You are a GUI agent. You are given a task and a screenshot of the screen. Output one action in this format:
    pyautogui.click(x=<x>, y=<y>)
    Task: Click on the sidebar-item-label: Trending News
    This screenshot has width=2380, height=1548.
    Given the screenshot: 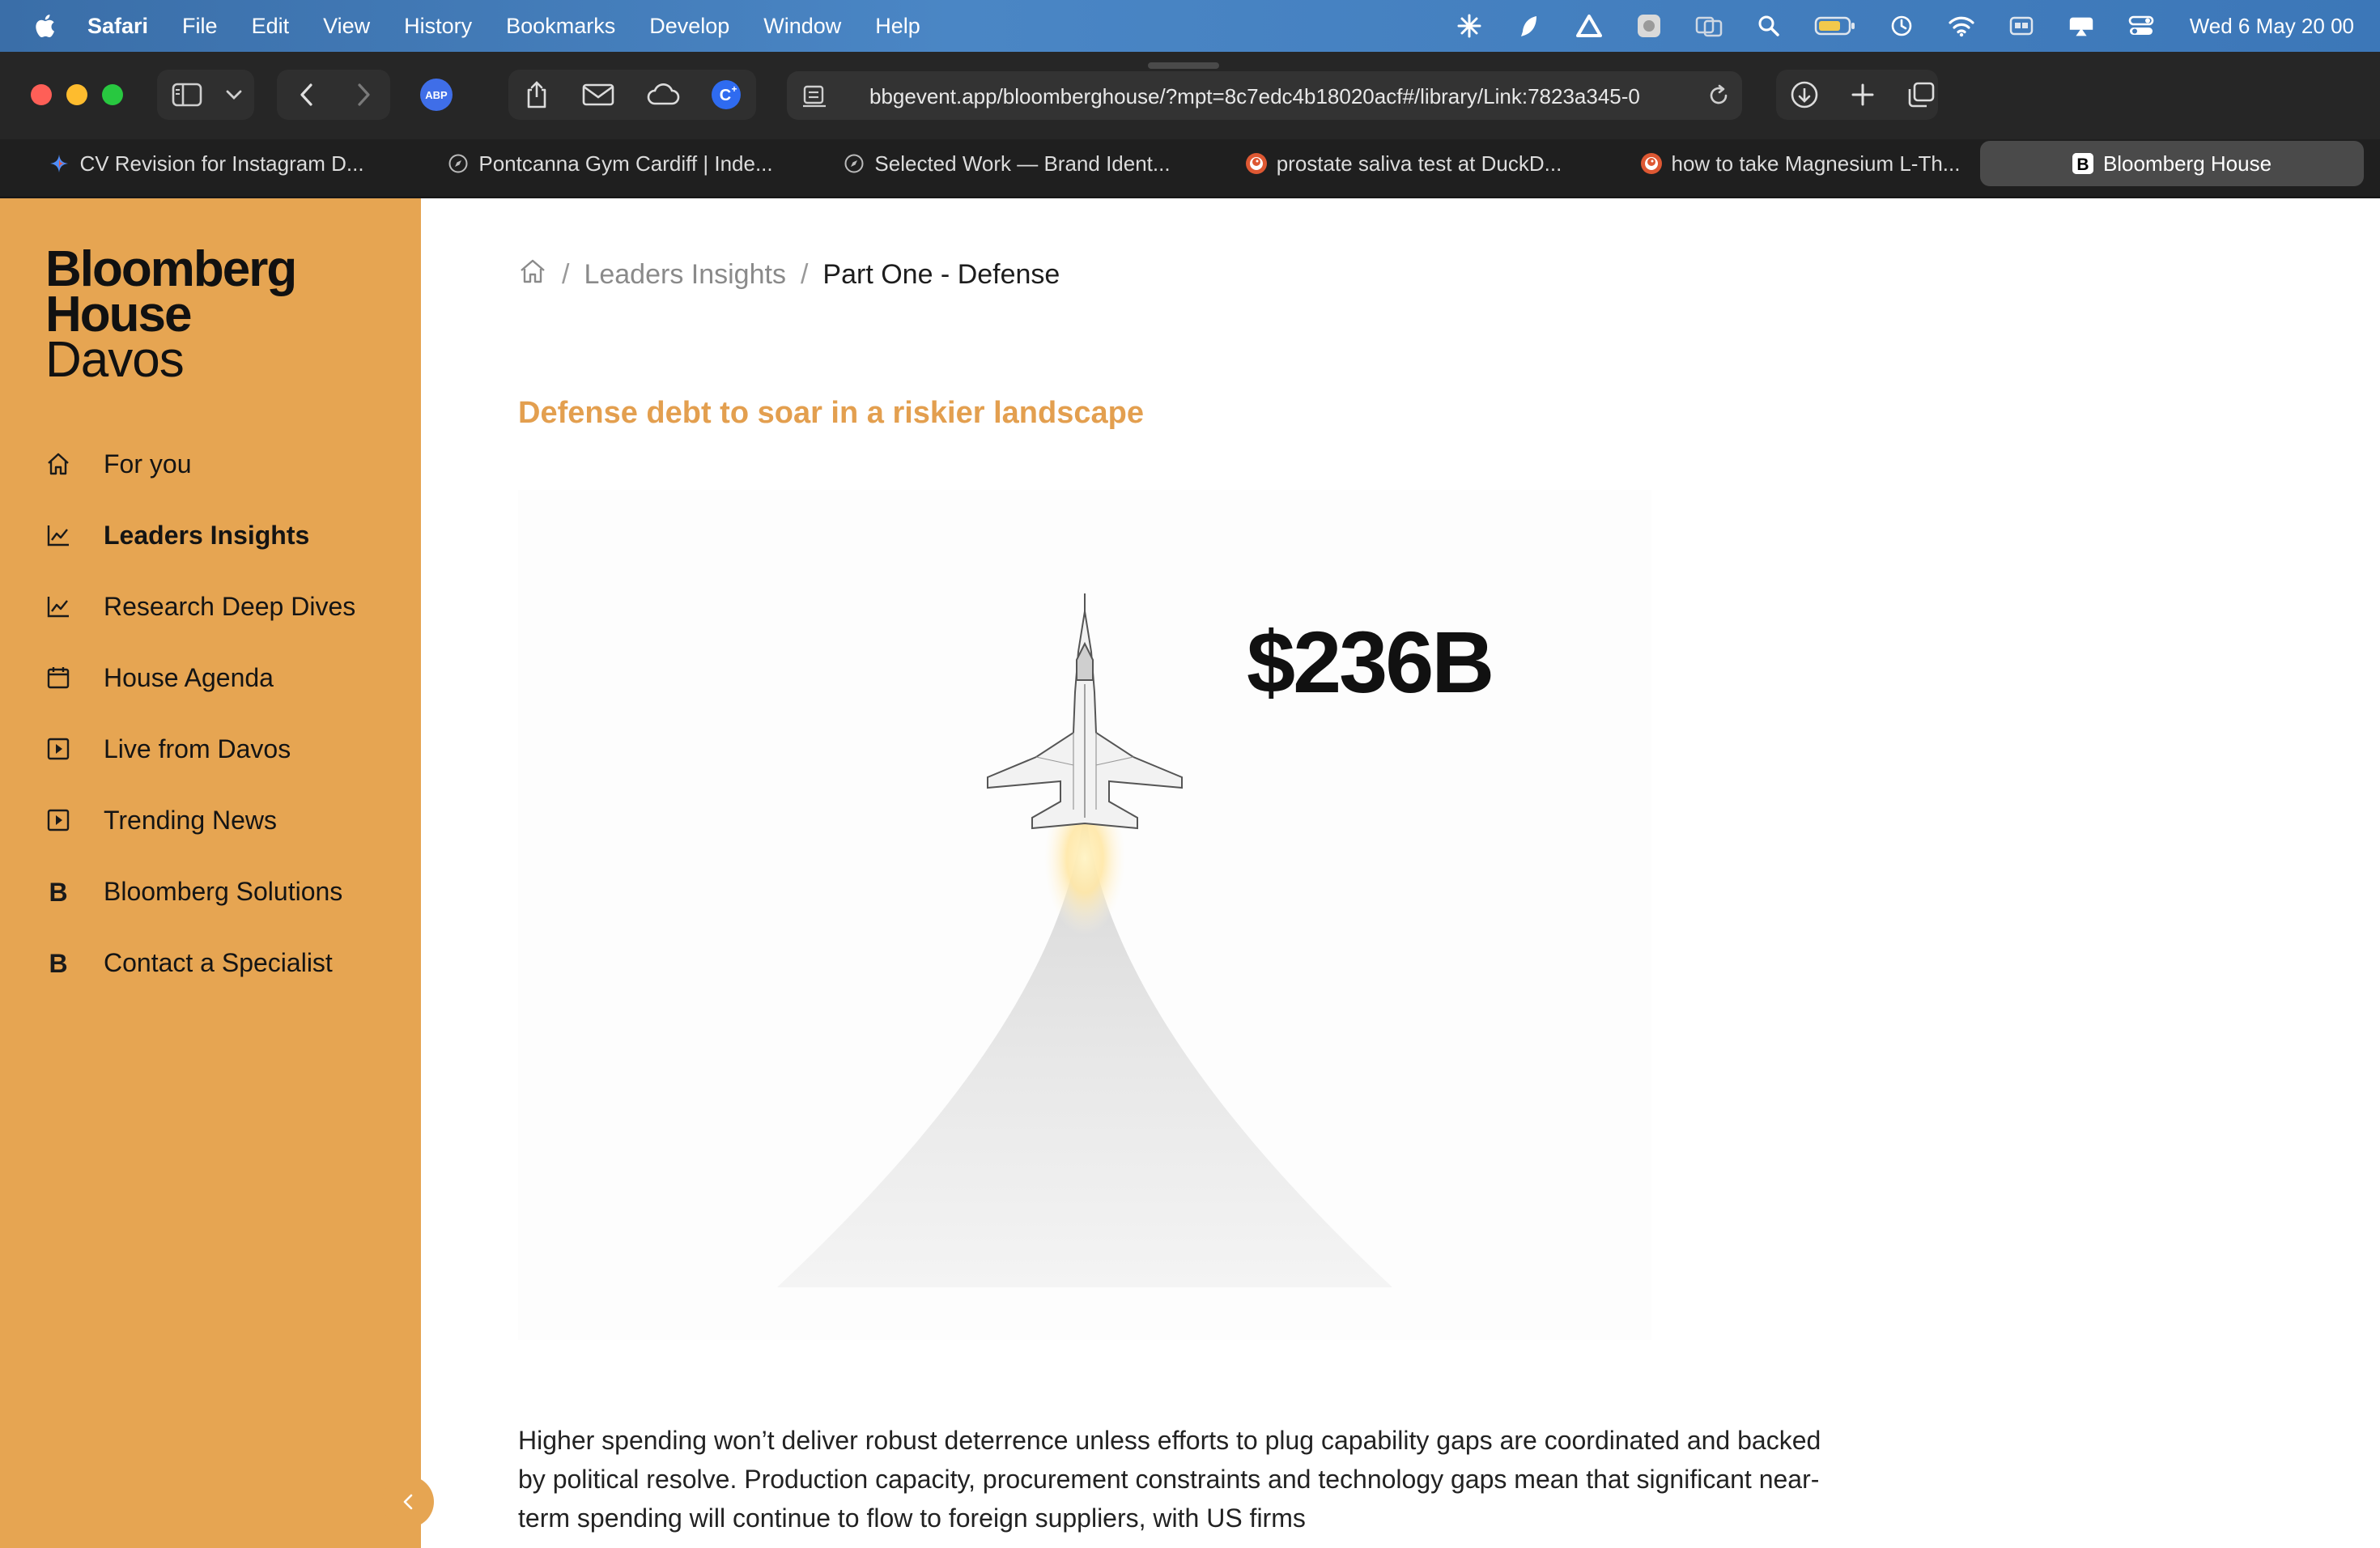 What is the action you would take?
    pyautogui.click(x=191, y=820)
    